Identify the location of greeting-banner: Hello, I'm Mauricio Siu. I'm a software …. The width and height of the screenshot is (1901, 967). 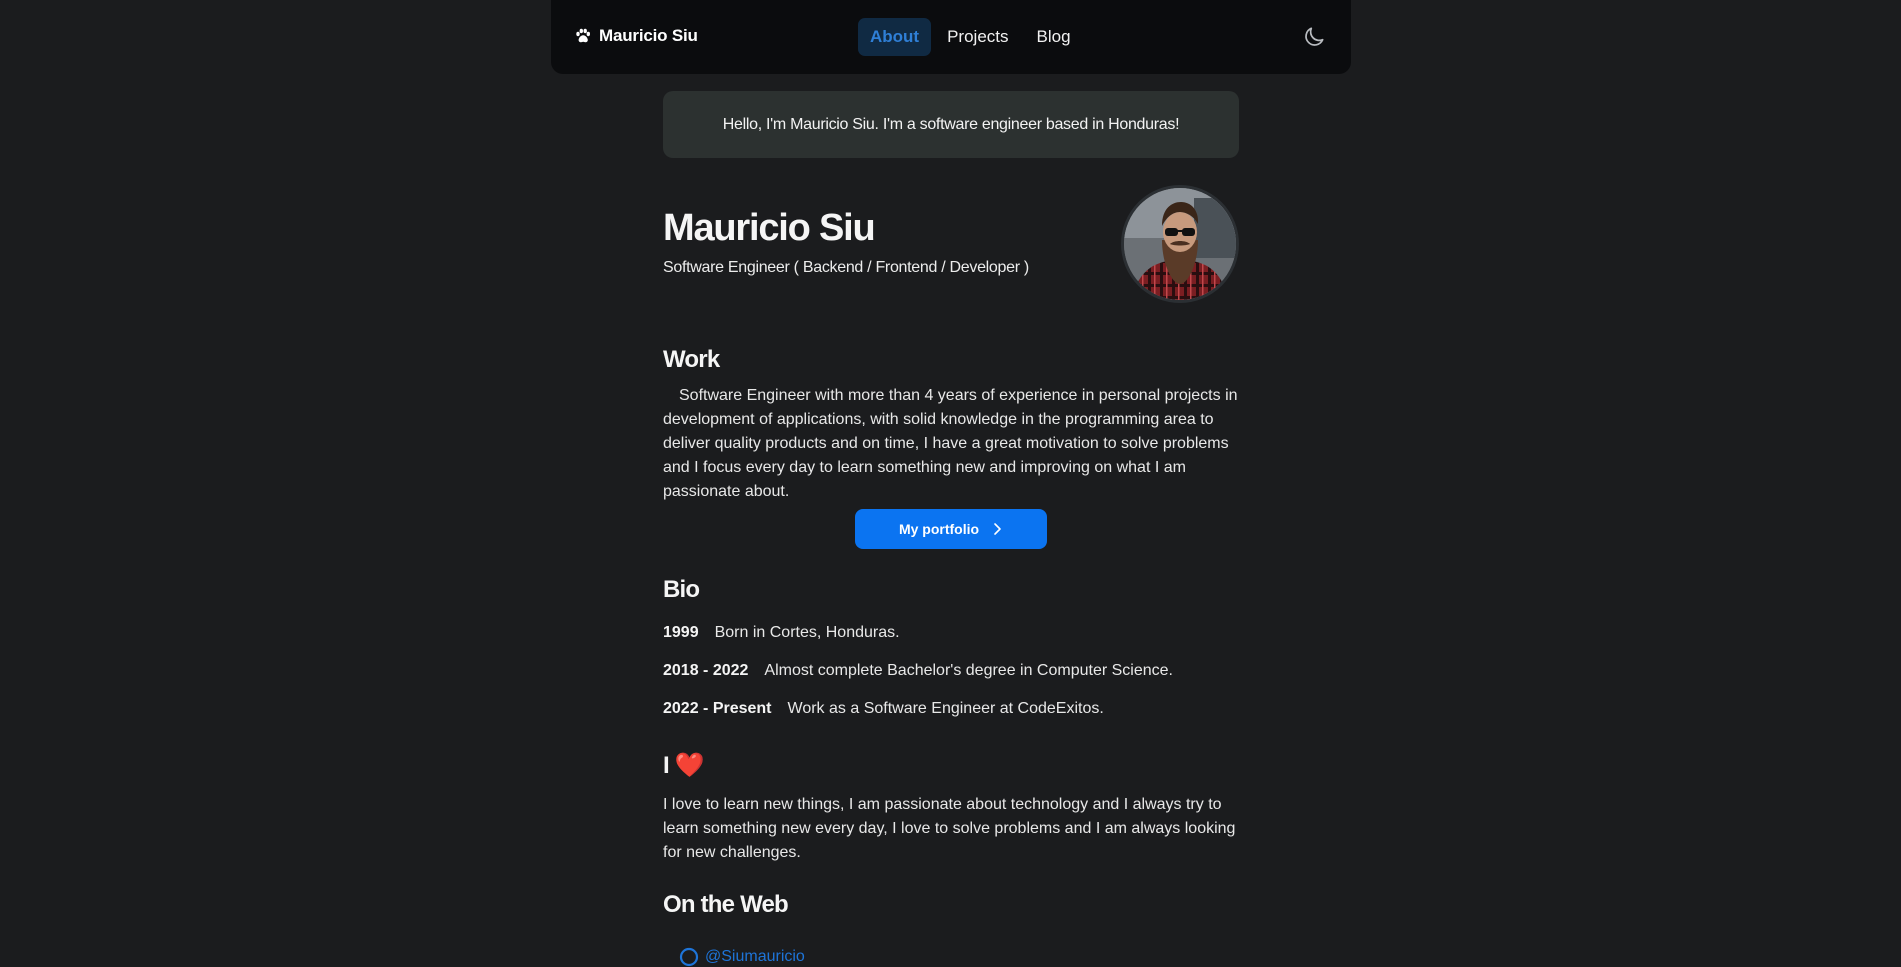
(951, 124).